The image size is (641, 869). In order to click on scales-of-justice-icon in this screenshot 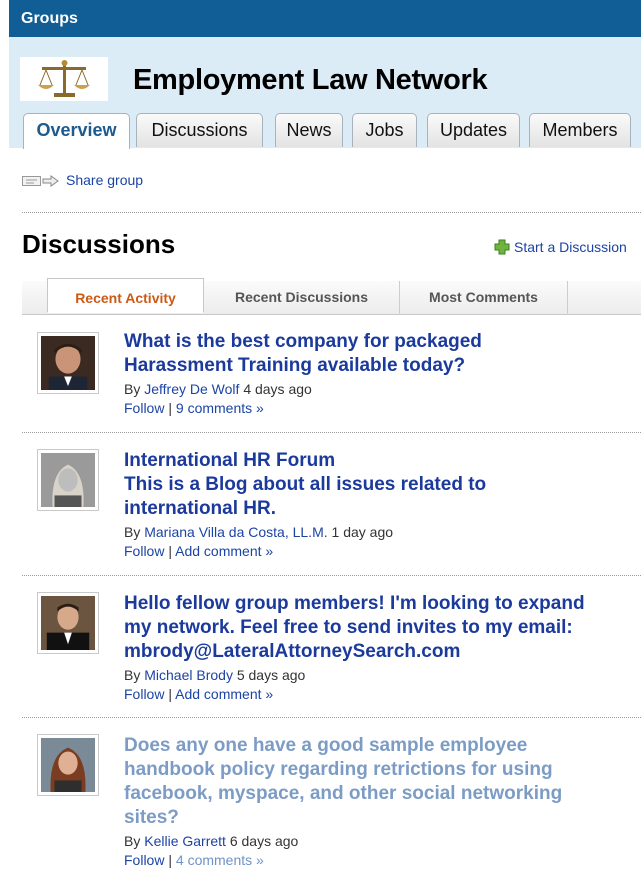, I will do `click(64, 79)`.